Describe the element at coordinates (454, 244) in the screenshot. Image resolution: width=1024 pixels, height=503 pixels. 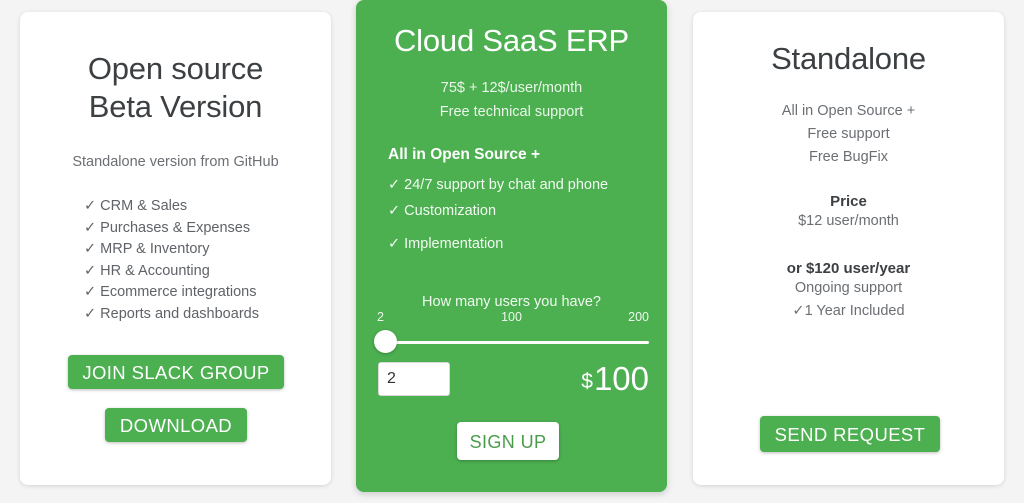
I see `feature-label: Implementation` at that location.